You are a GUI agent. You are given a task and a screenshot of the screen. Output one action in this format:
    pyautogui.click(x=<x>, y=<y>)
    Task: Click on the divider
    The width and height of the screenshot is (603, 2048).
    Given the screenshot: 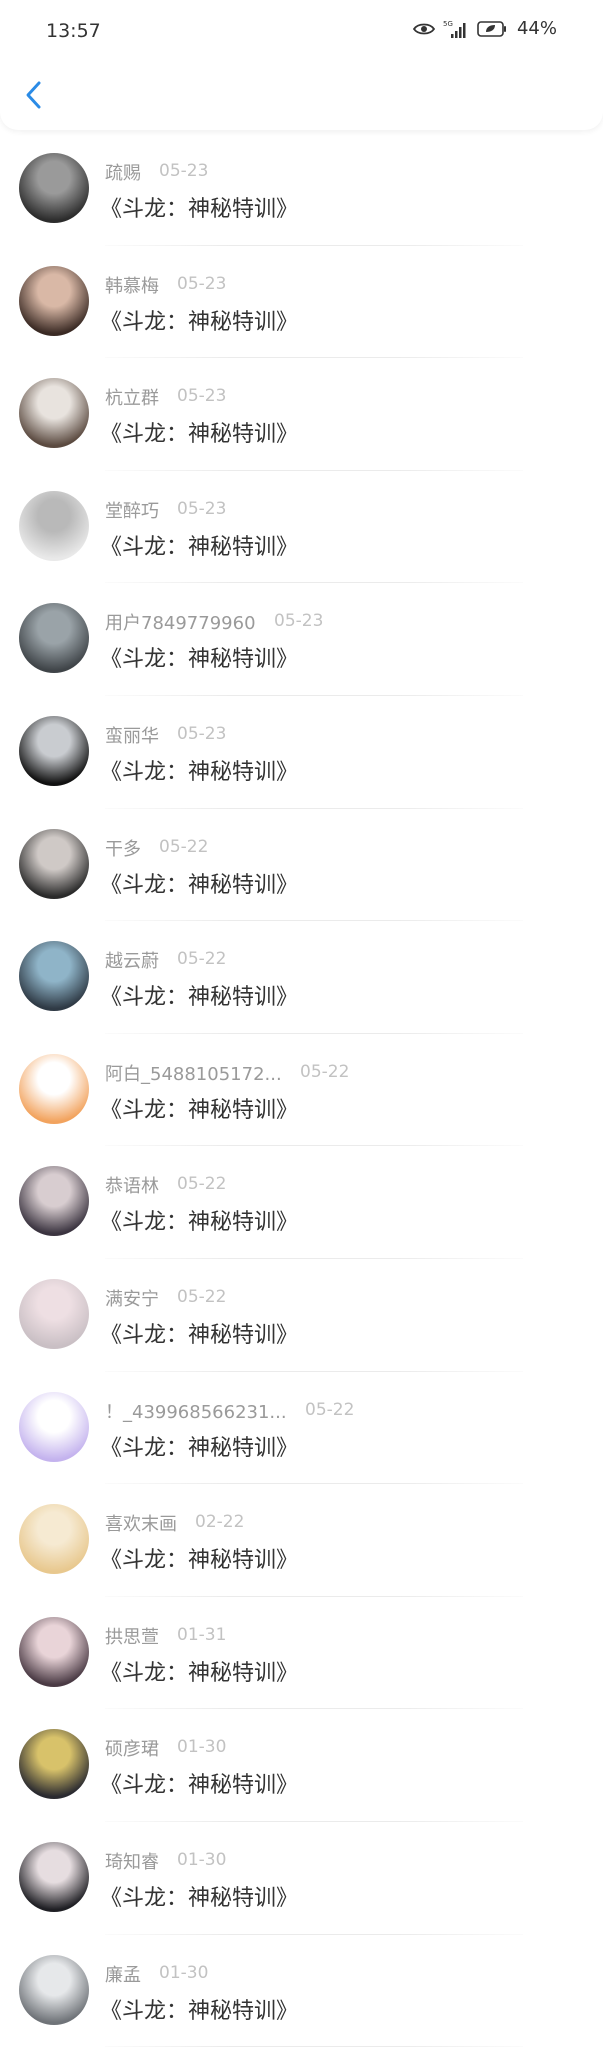 What is the action you would take?
    pyautogui.click(x=314, y=2047)
    